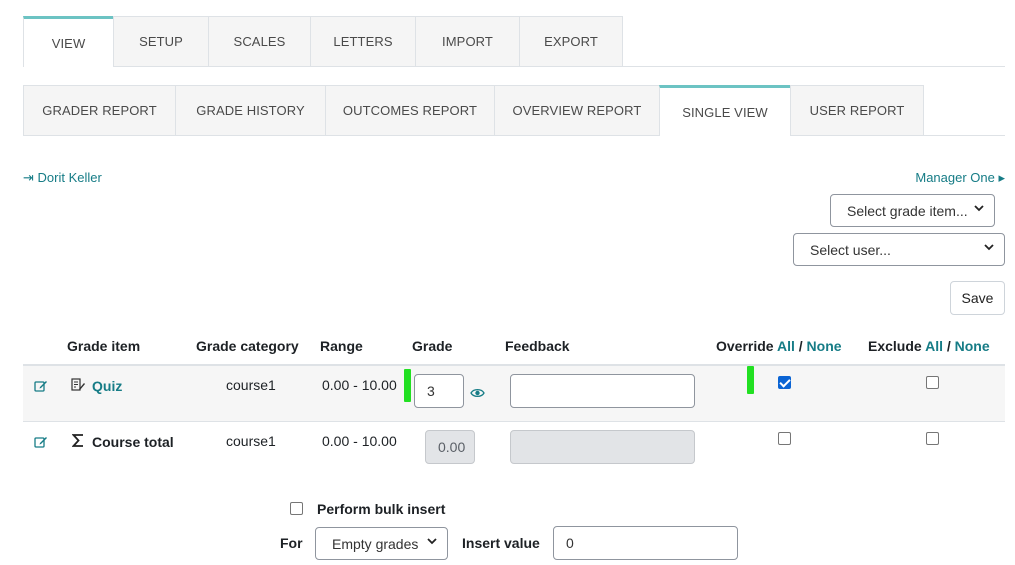 The height and width of the screenshot is (565, 1015). Describe the element at coordinates (77, 440) in the screenshot. I see `sigma-icon` at that location.